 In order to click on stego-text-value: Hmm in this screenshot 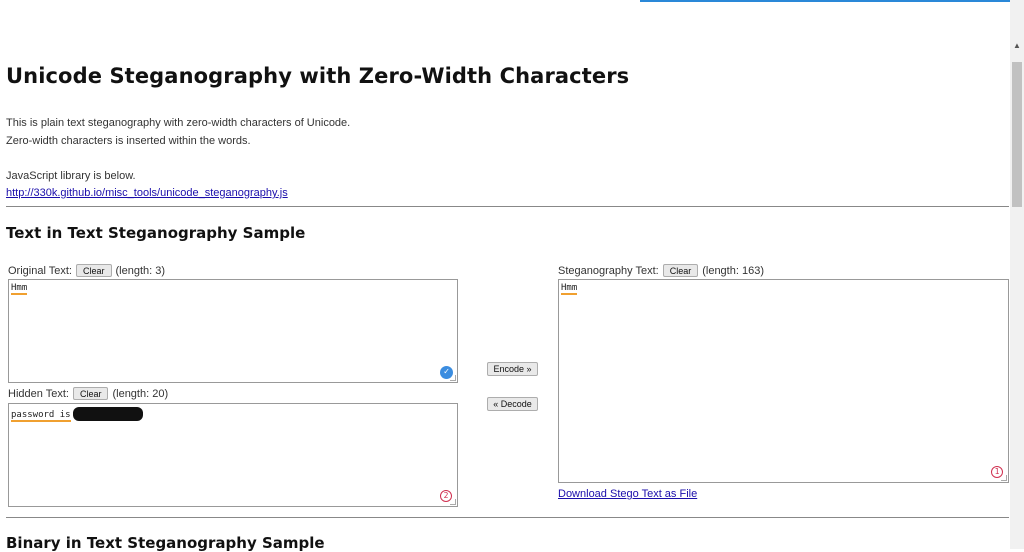, I will do `click(569, 289)`.